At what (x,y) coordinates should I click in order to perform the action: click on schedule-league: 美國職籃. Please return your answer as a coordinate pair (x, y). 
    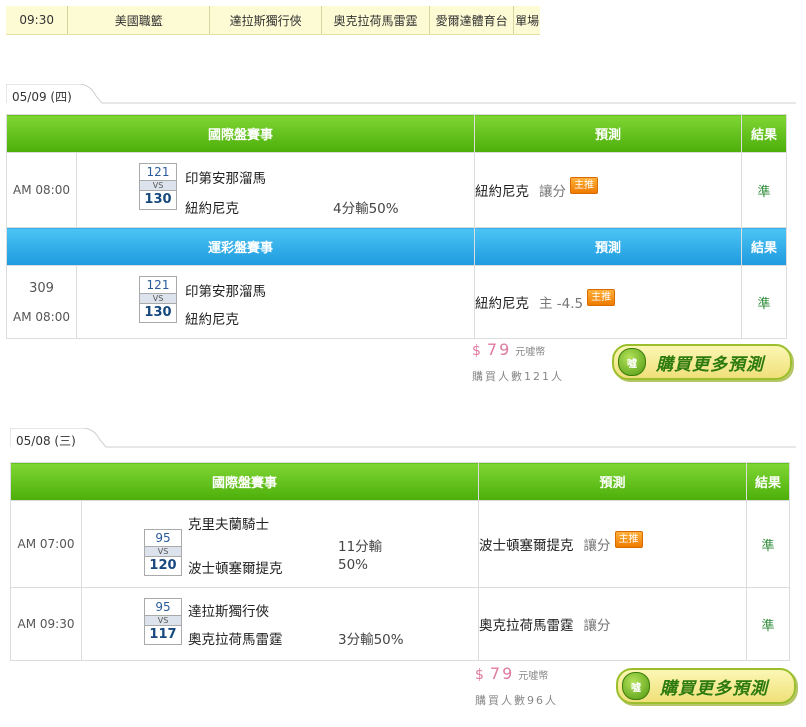
    Looking at the image, I should click on (139, 20).